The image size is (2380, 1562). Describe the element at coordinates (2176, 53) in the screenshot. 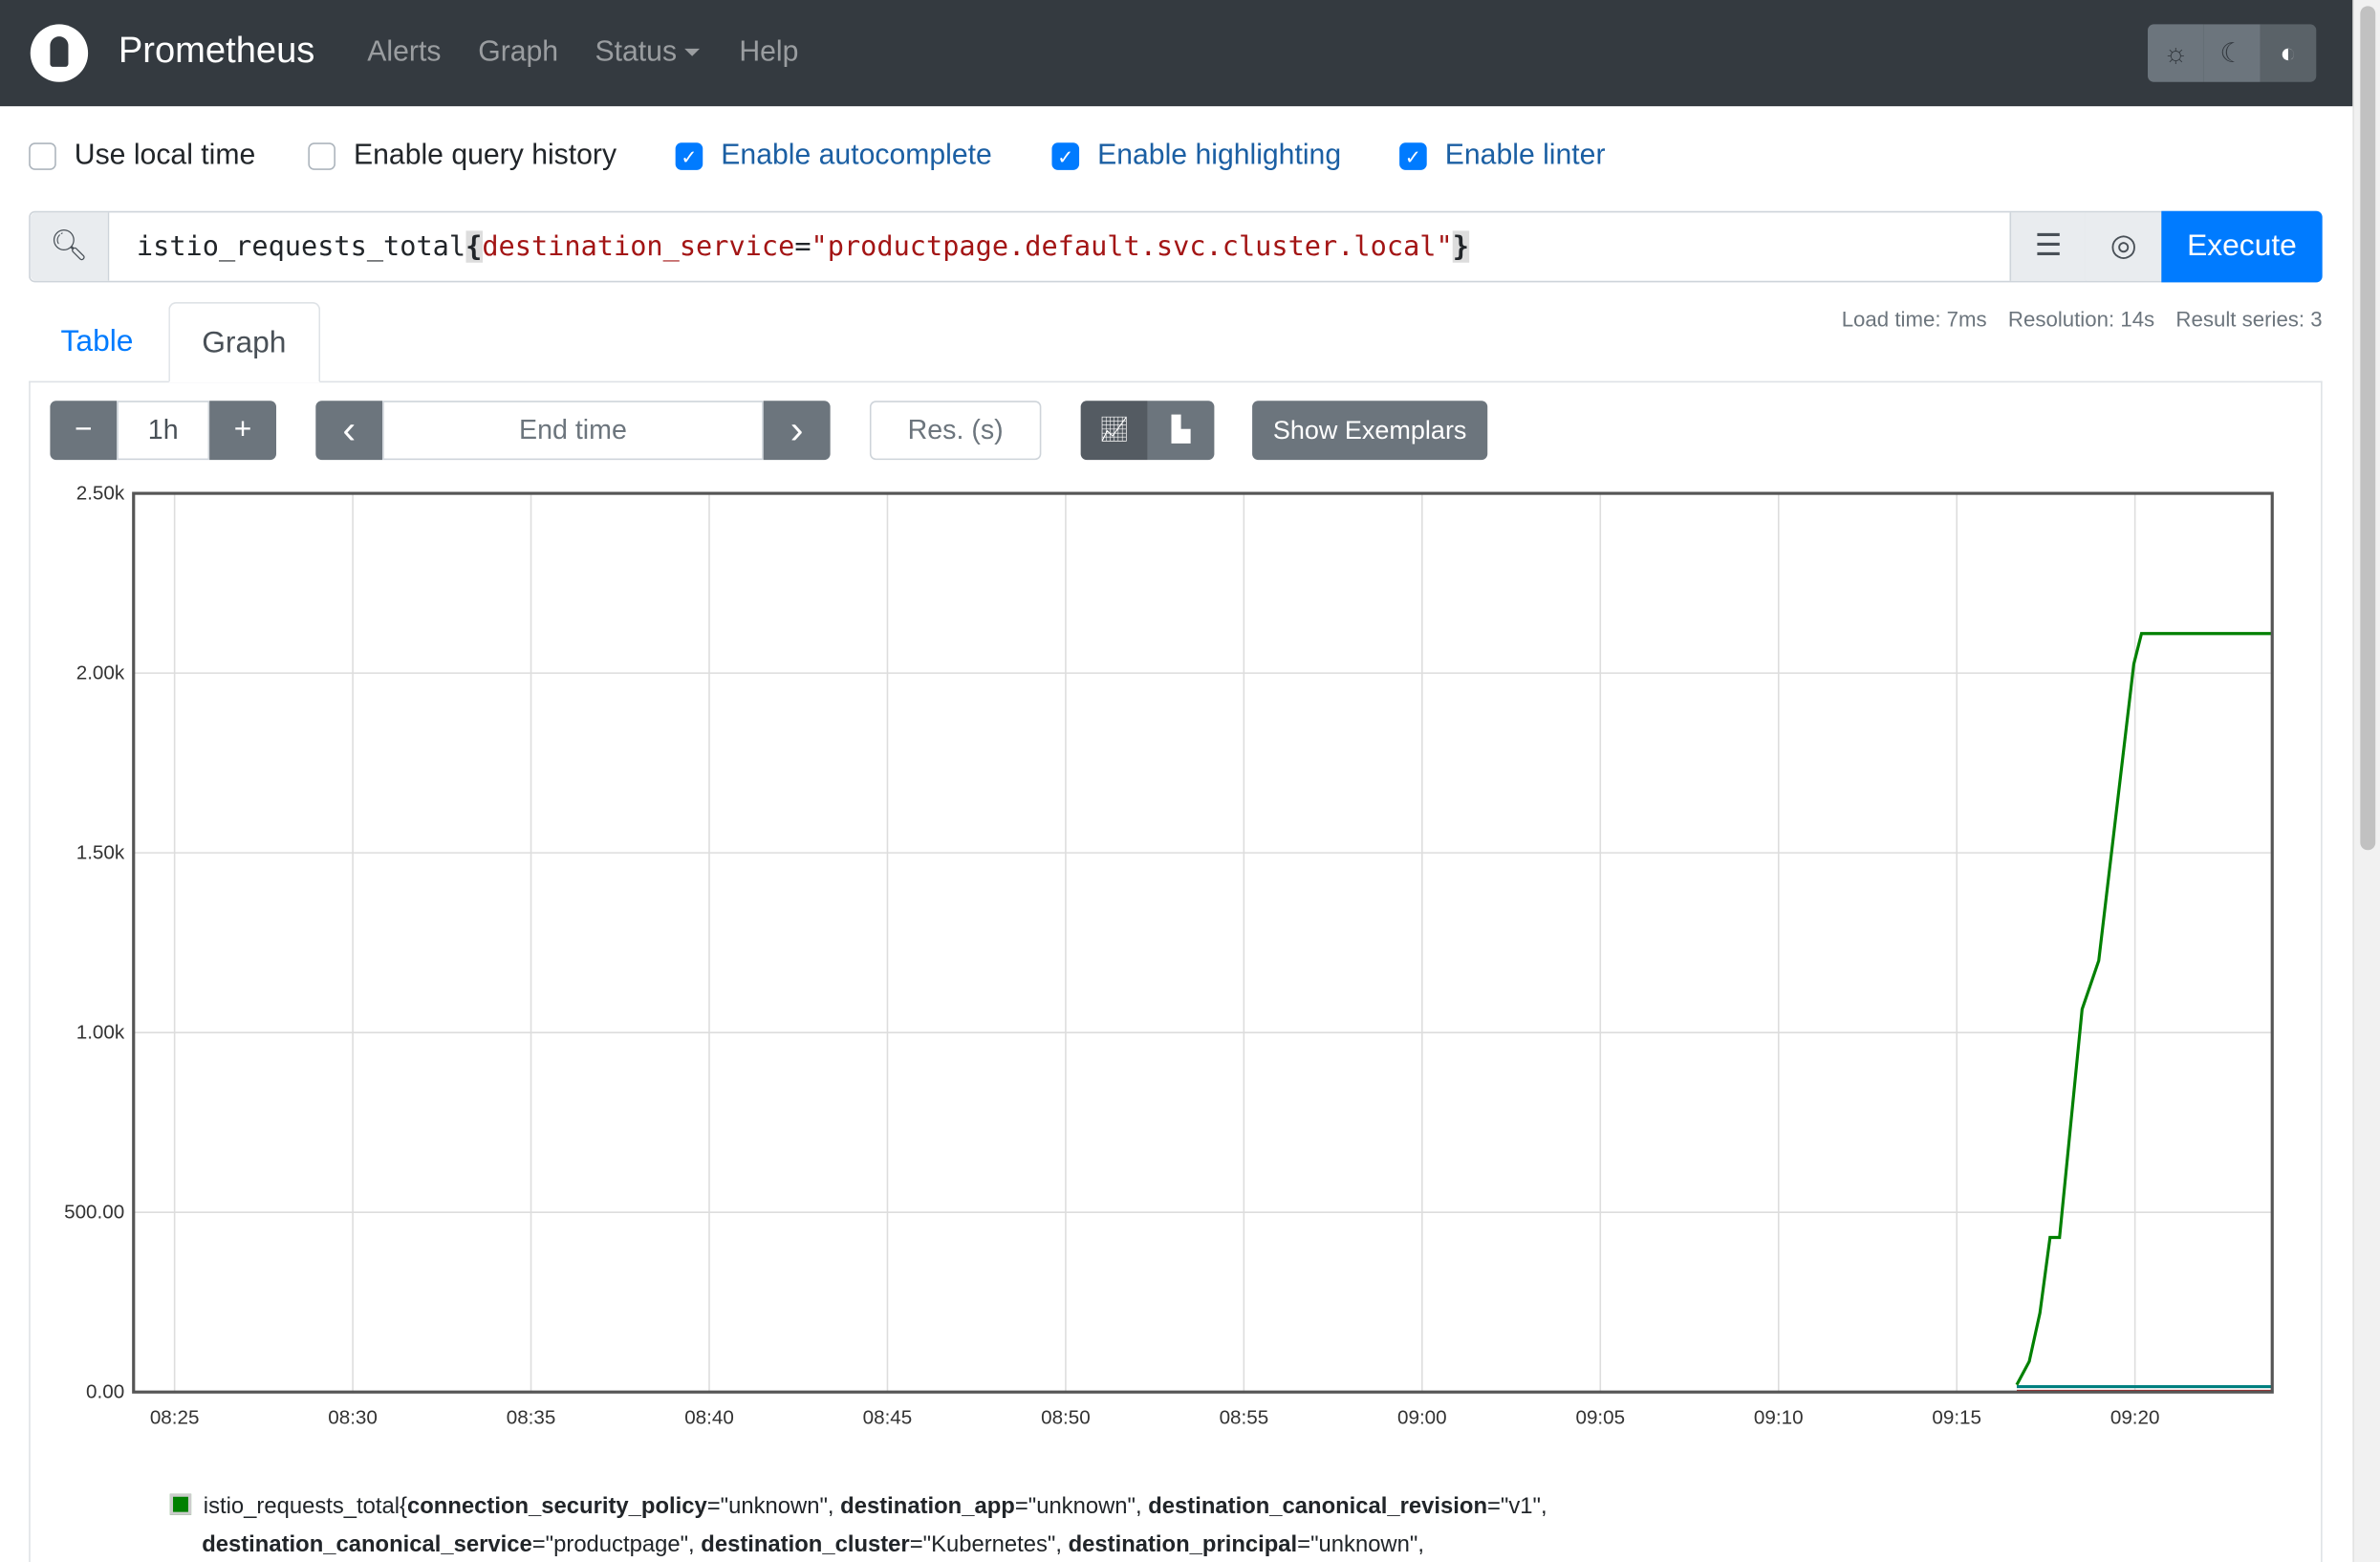

I see `sun-icon: ☼` at that location.